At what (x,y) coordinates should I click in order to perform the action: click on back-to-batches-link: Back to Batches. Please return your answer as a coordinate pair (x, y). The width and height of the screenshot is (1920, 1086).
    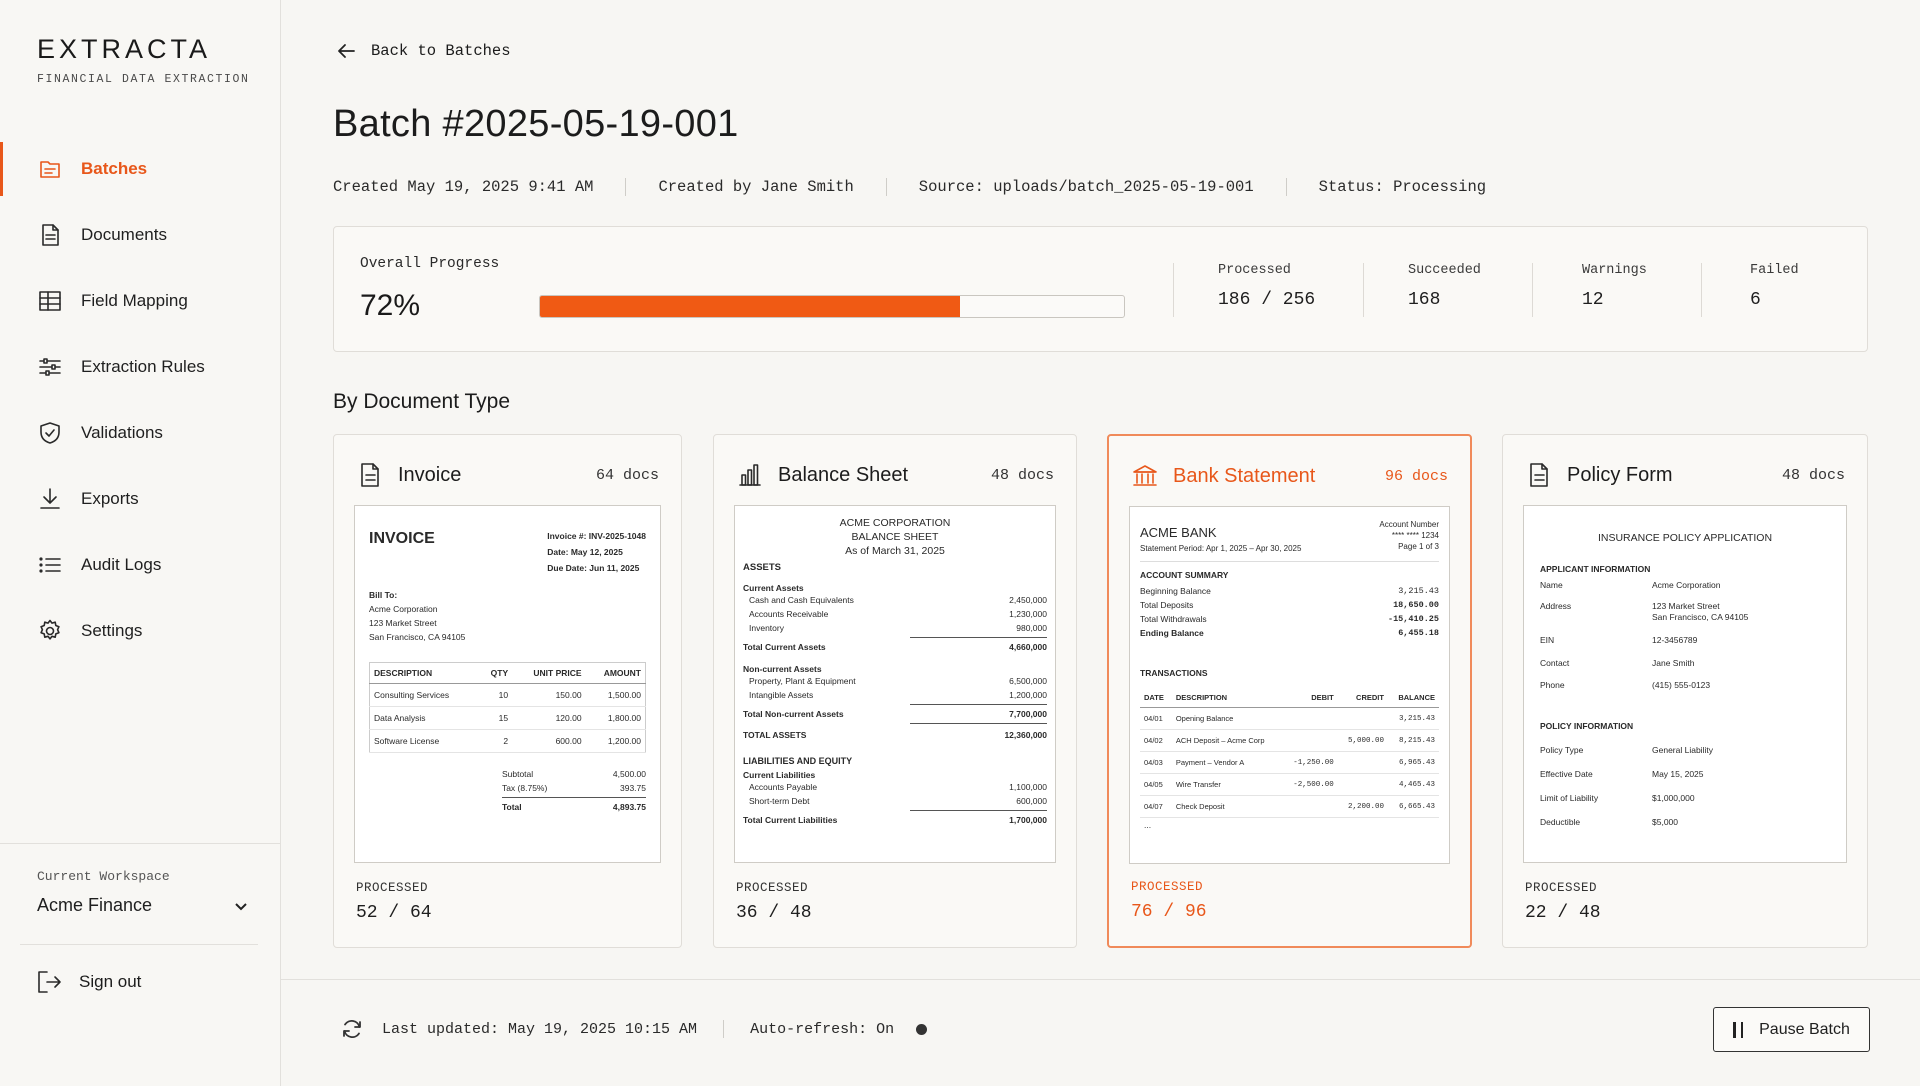
    Looking at the image, I should click on (423, 51).